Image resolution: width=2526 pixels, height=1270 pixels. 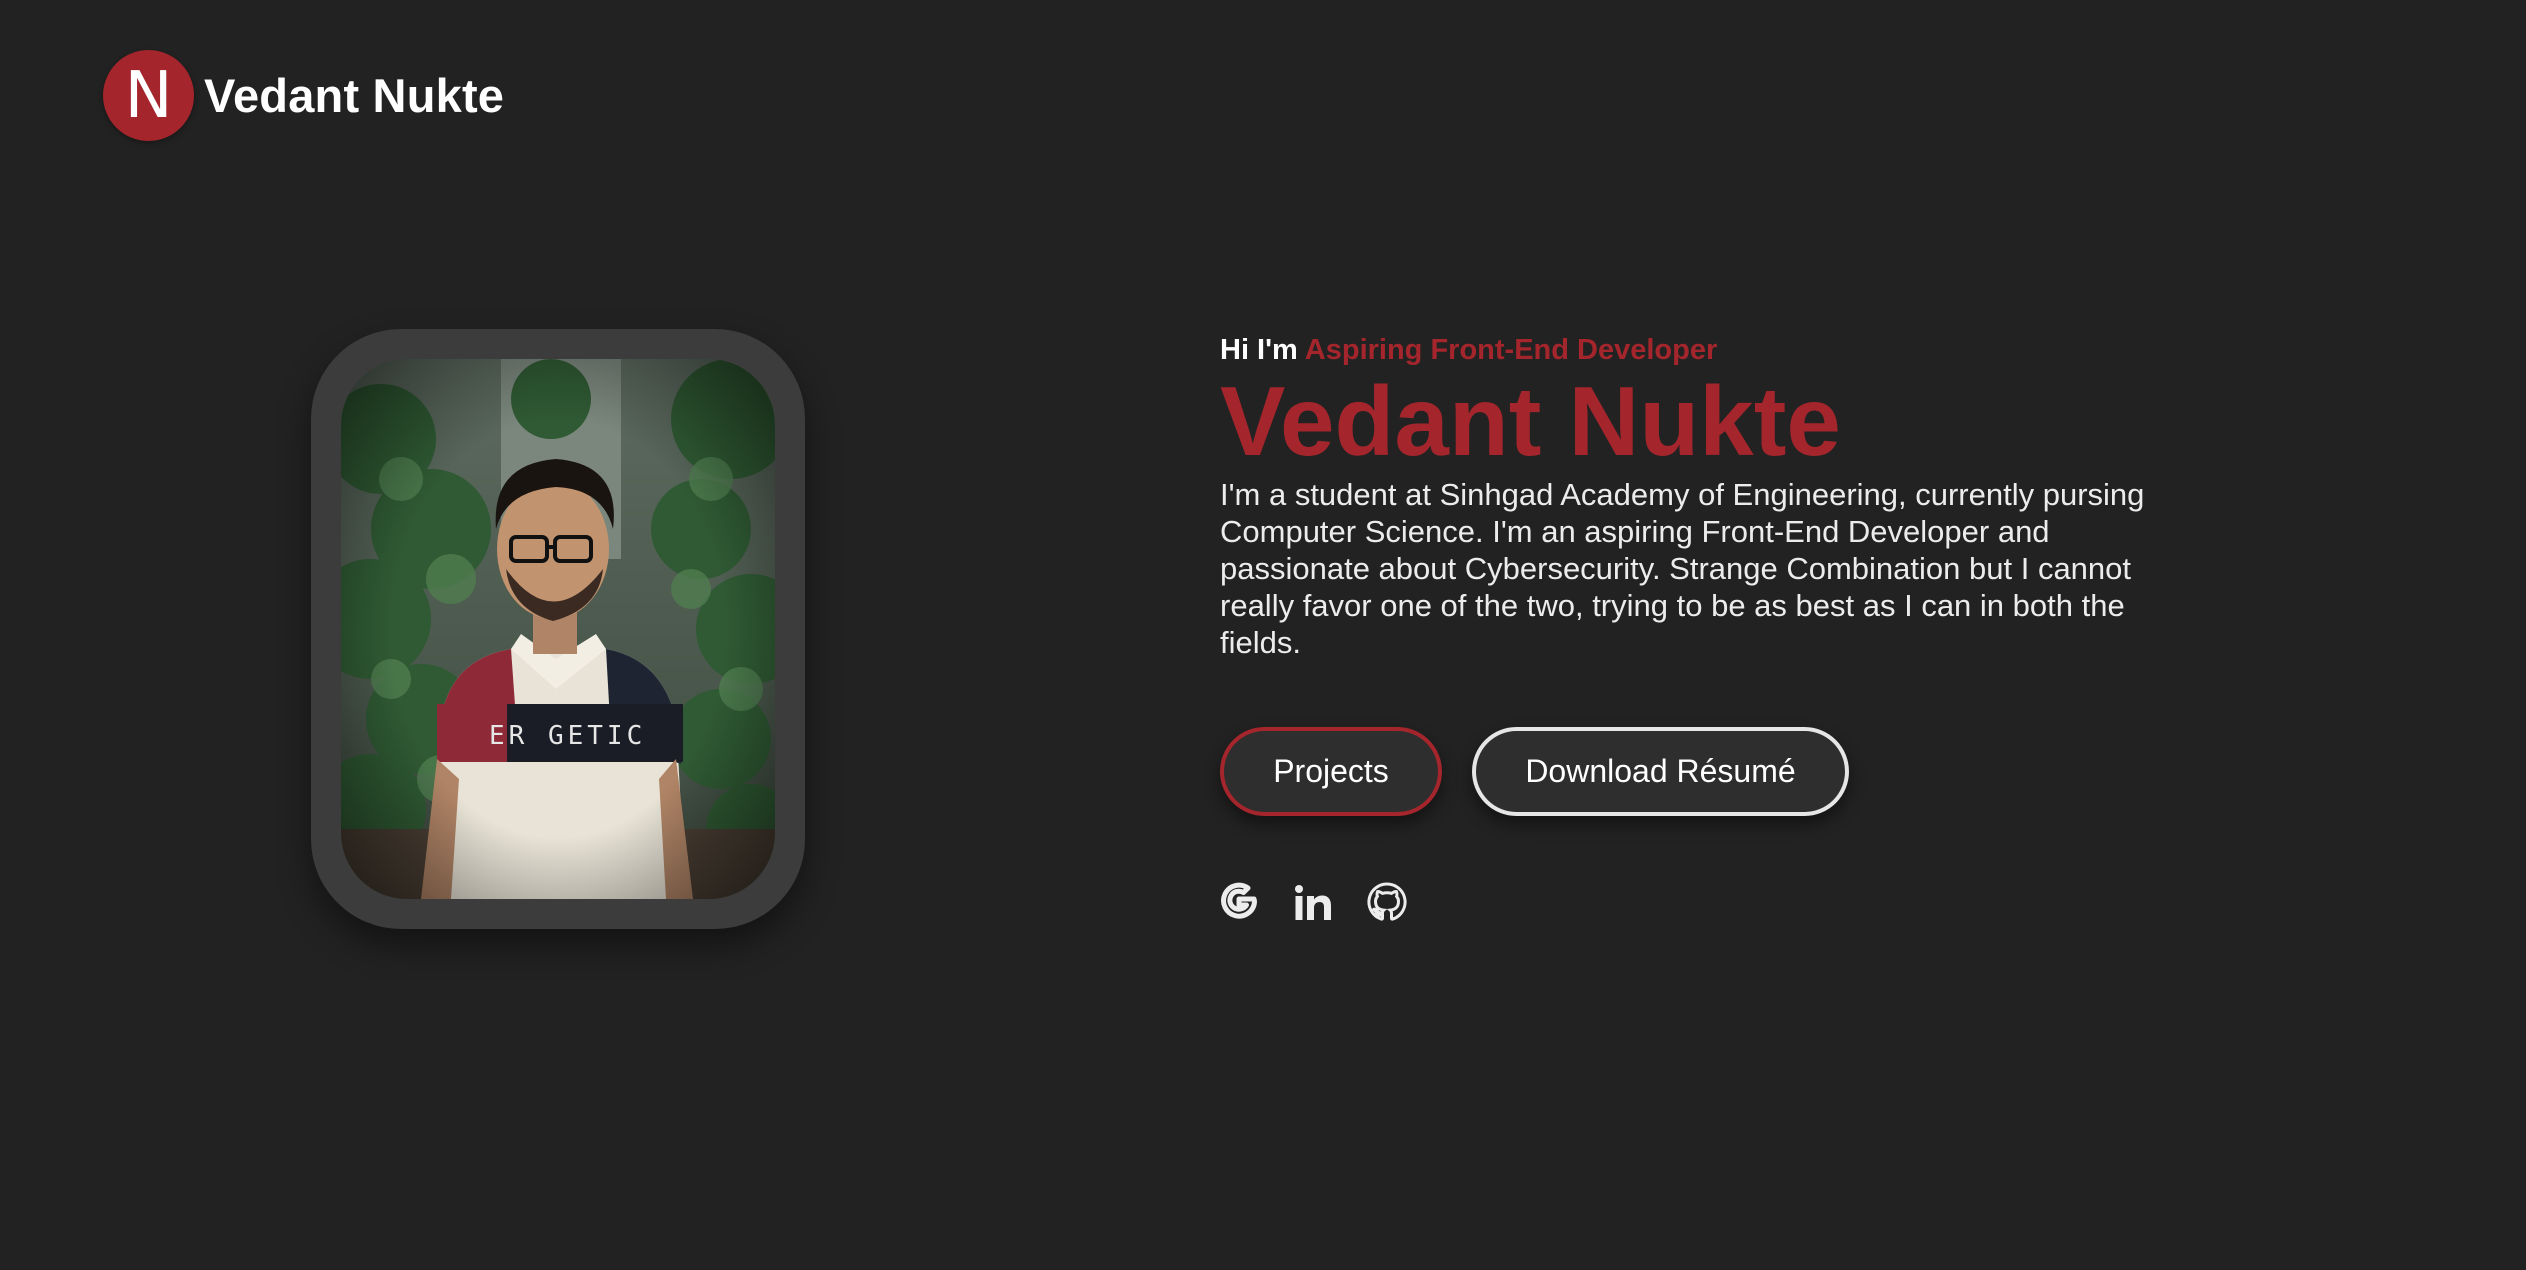 I want to click on brand-link: N Vedant Nukte, so click(x=303, y=95).